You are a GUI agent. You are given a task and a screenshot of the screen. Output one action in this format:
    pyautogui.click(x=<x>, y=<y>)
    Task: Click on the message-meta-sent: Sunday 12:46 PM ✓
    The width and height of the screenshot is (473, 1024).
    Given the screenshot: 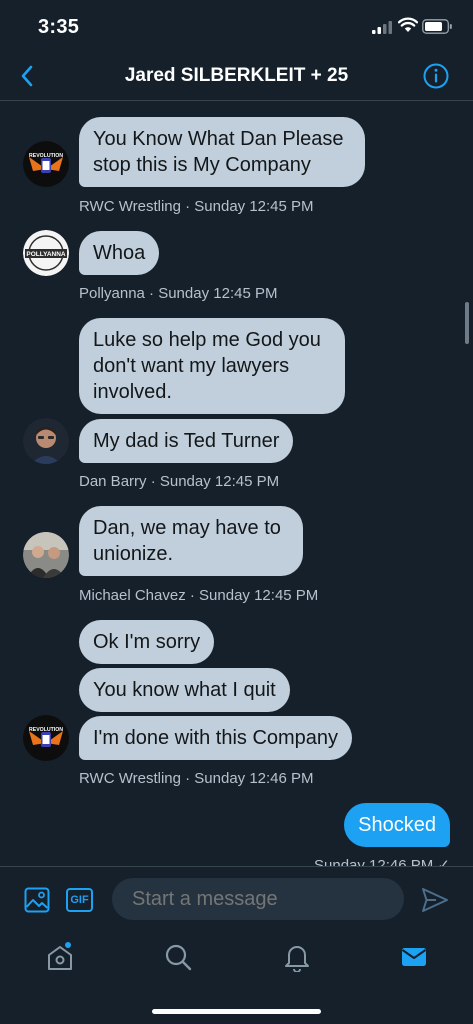 What is the action you would take?
    pyautogui.click(x=382, y=861)
    